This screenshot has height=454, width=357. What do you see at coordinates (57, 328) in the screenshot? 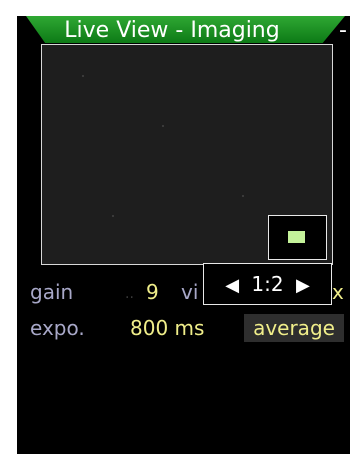
I see `exposure-label: expo.` at bounding box center [57, 328].